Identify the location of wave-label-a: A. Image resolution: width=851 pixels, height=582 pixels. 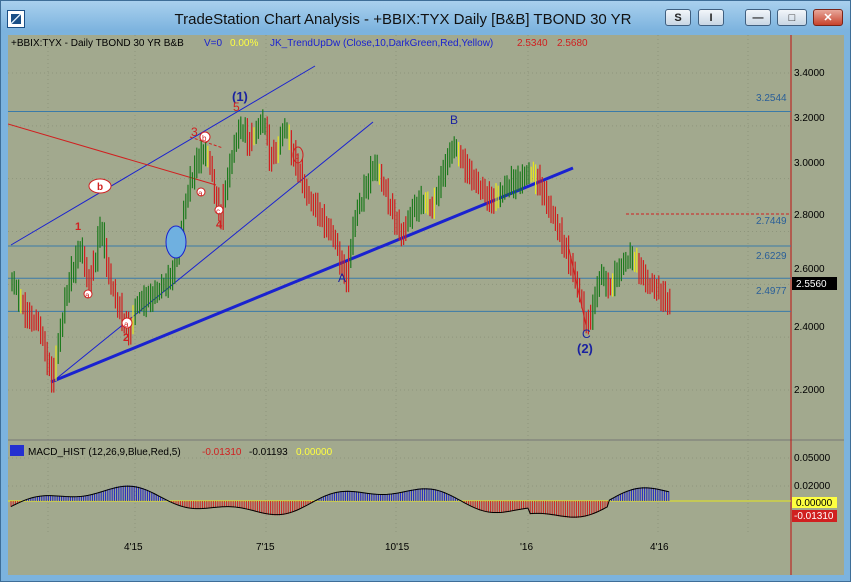
(342, 278).